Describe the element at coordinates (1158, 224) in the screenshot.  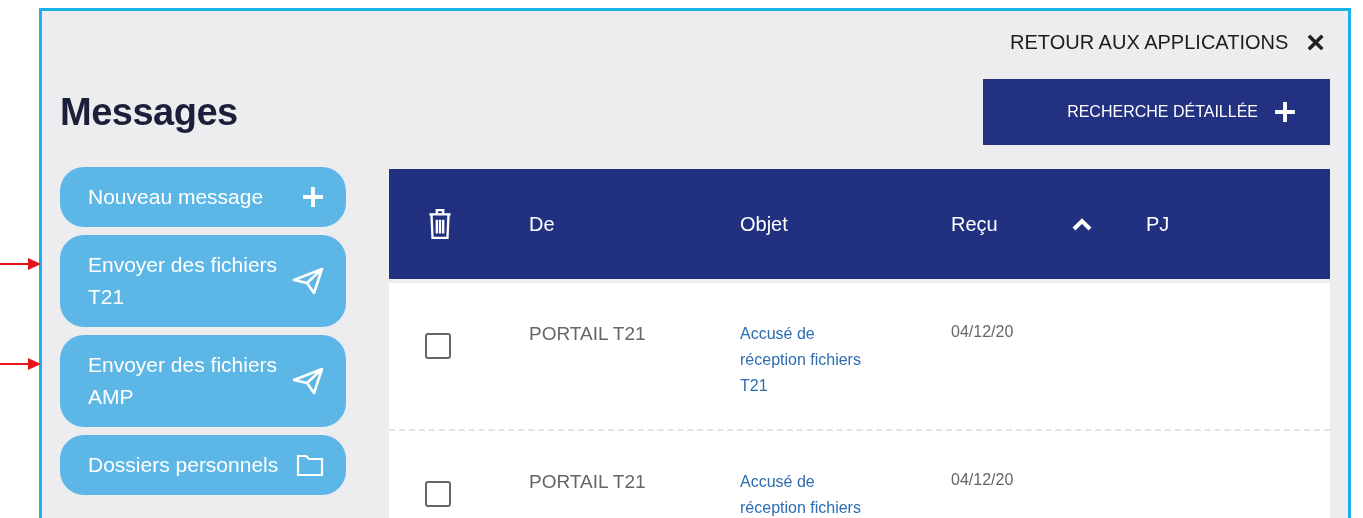
I see `column-header: PJ` at that location.